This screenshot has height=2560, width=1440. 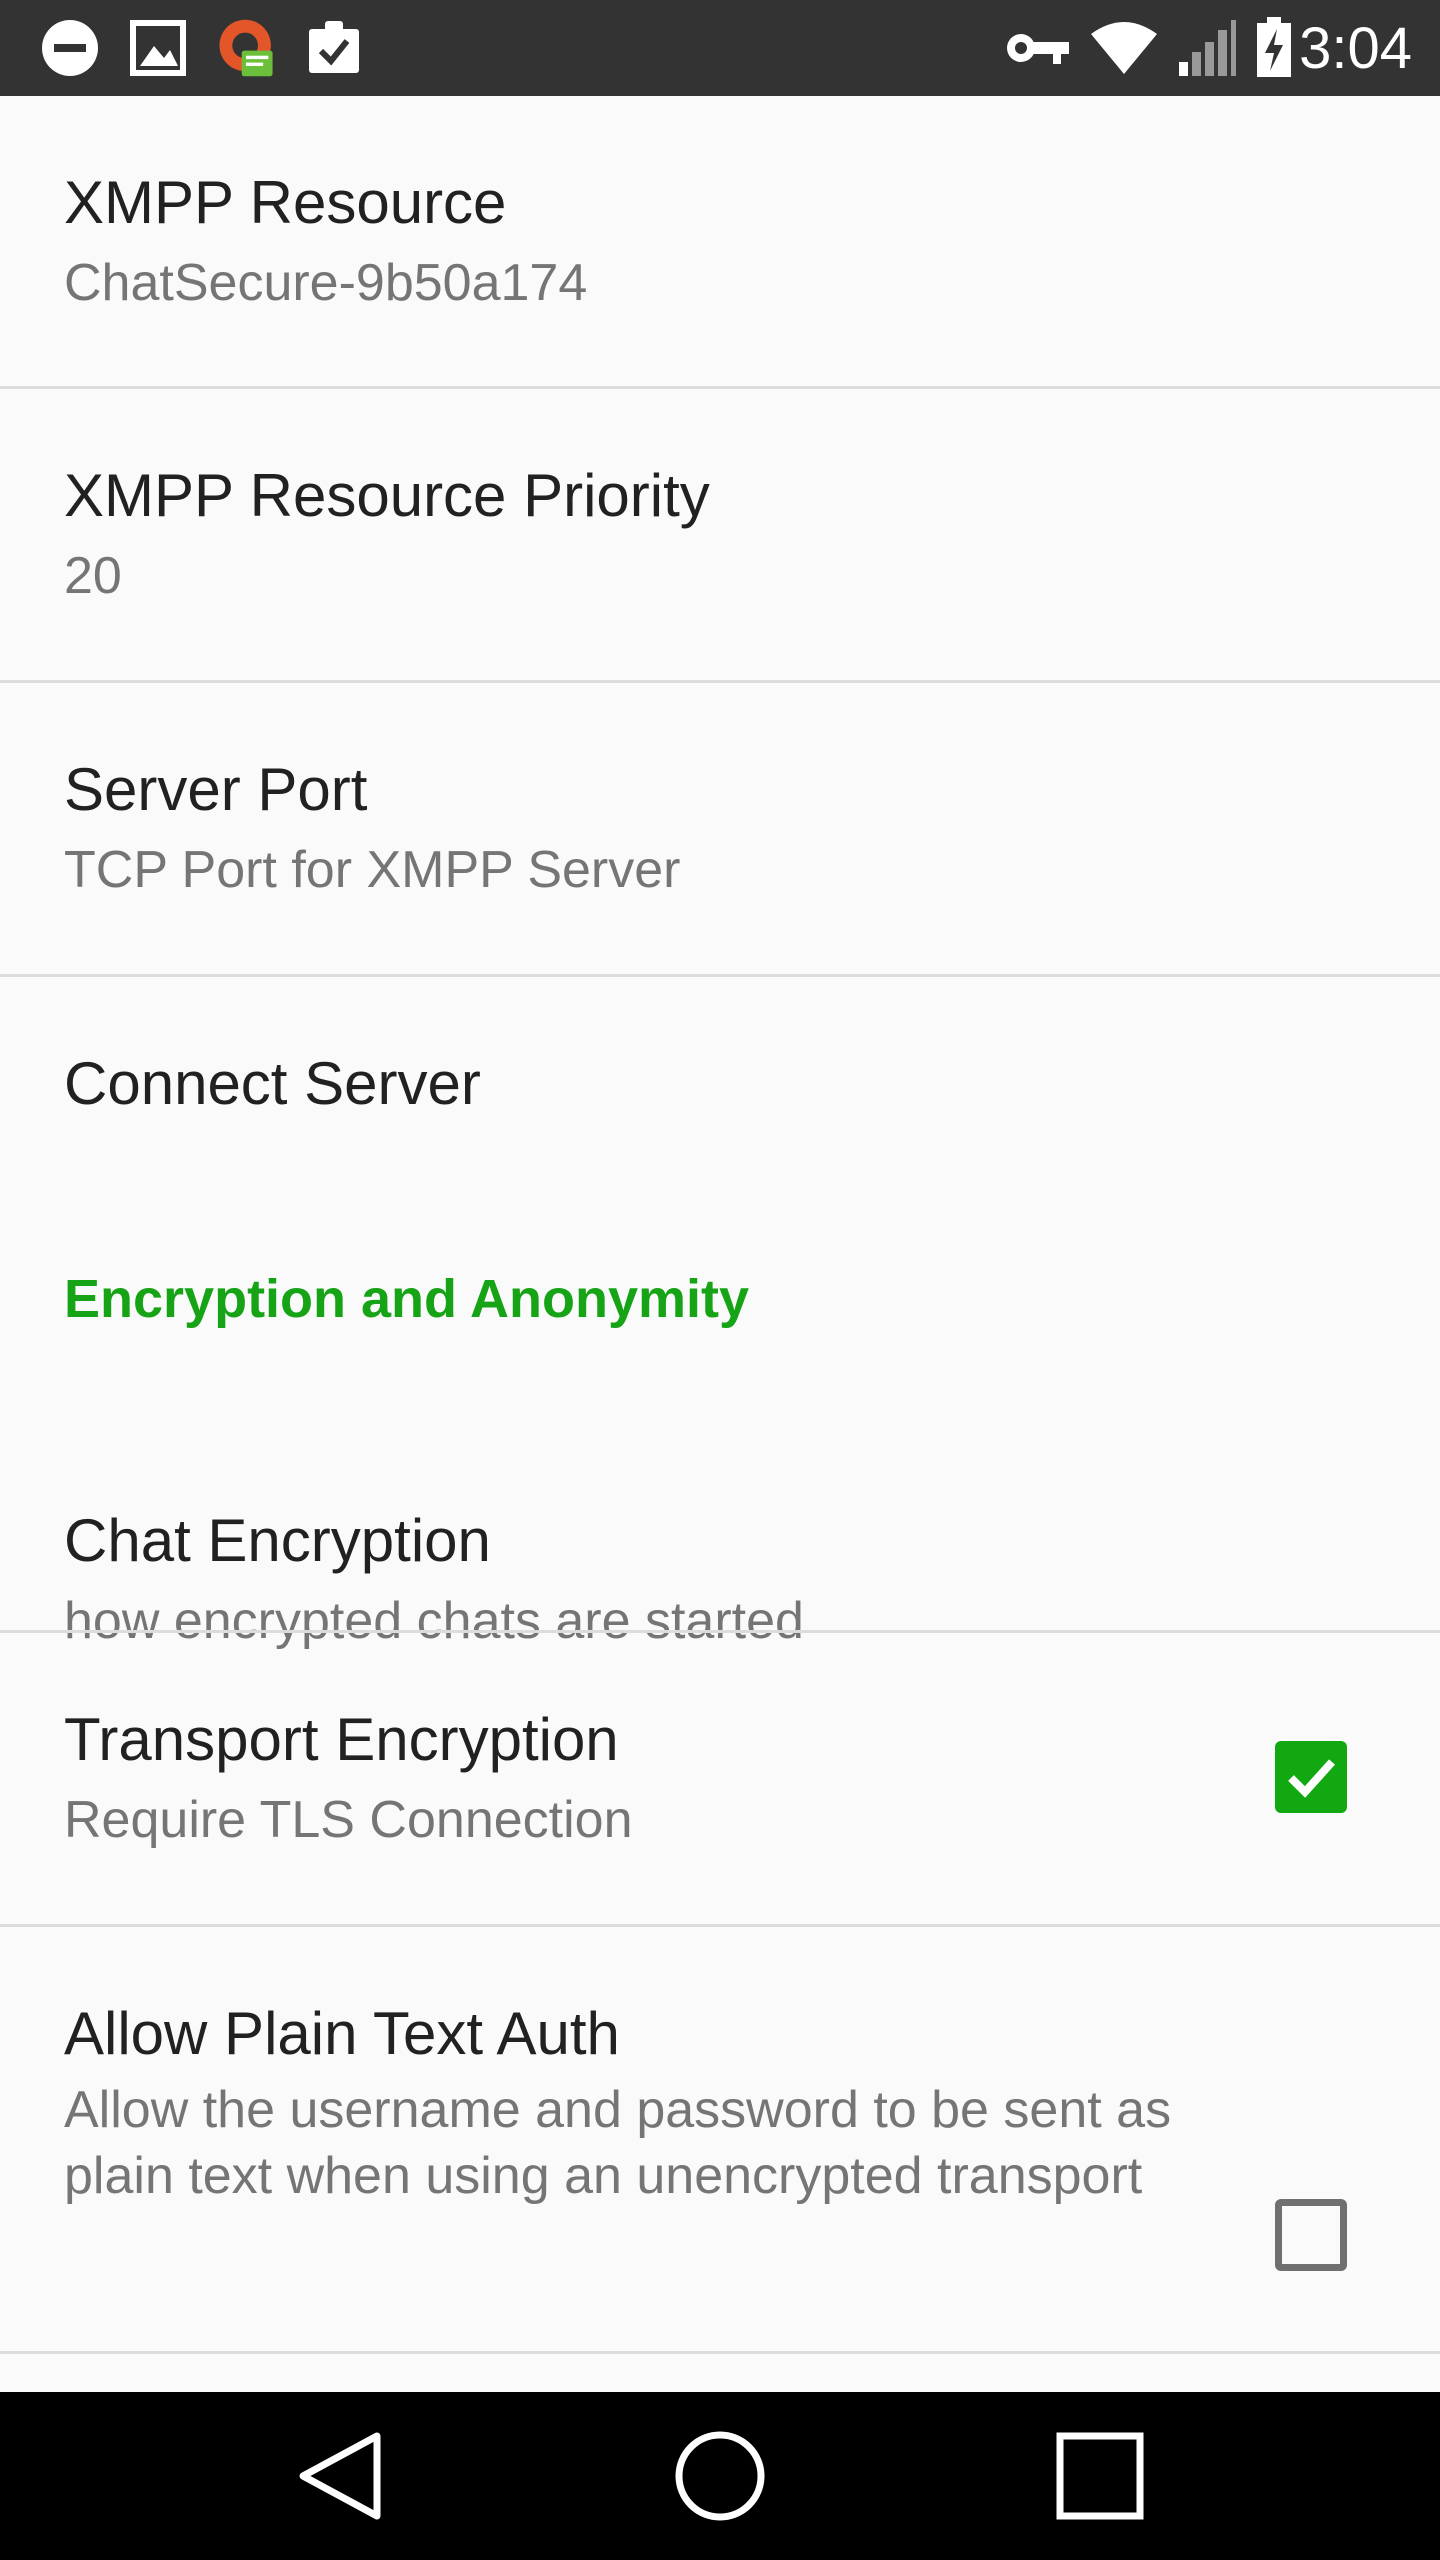 I want to click on pref-title: XMPP Resource, so click(x=285, y=202).